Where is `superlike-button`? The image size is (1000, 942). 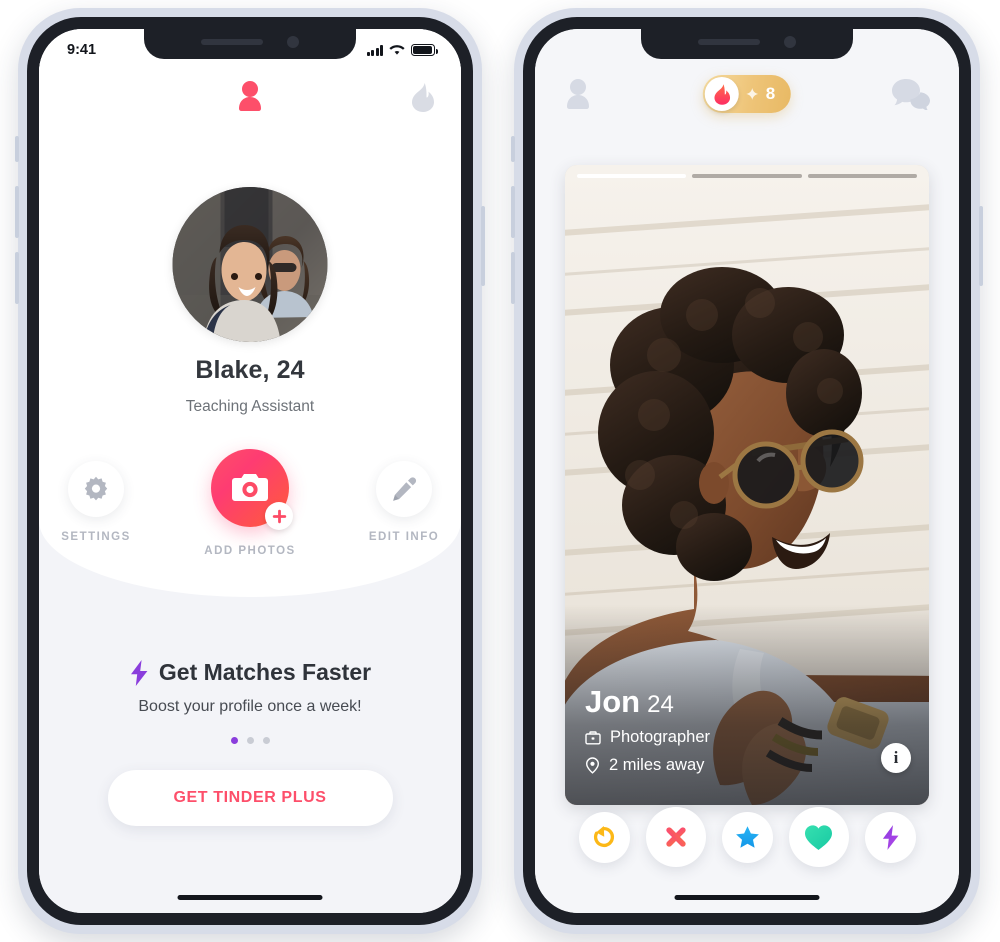
superlike-button is located at coordinates (747, 837).